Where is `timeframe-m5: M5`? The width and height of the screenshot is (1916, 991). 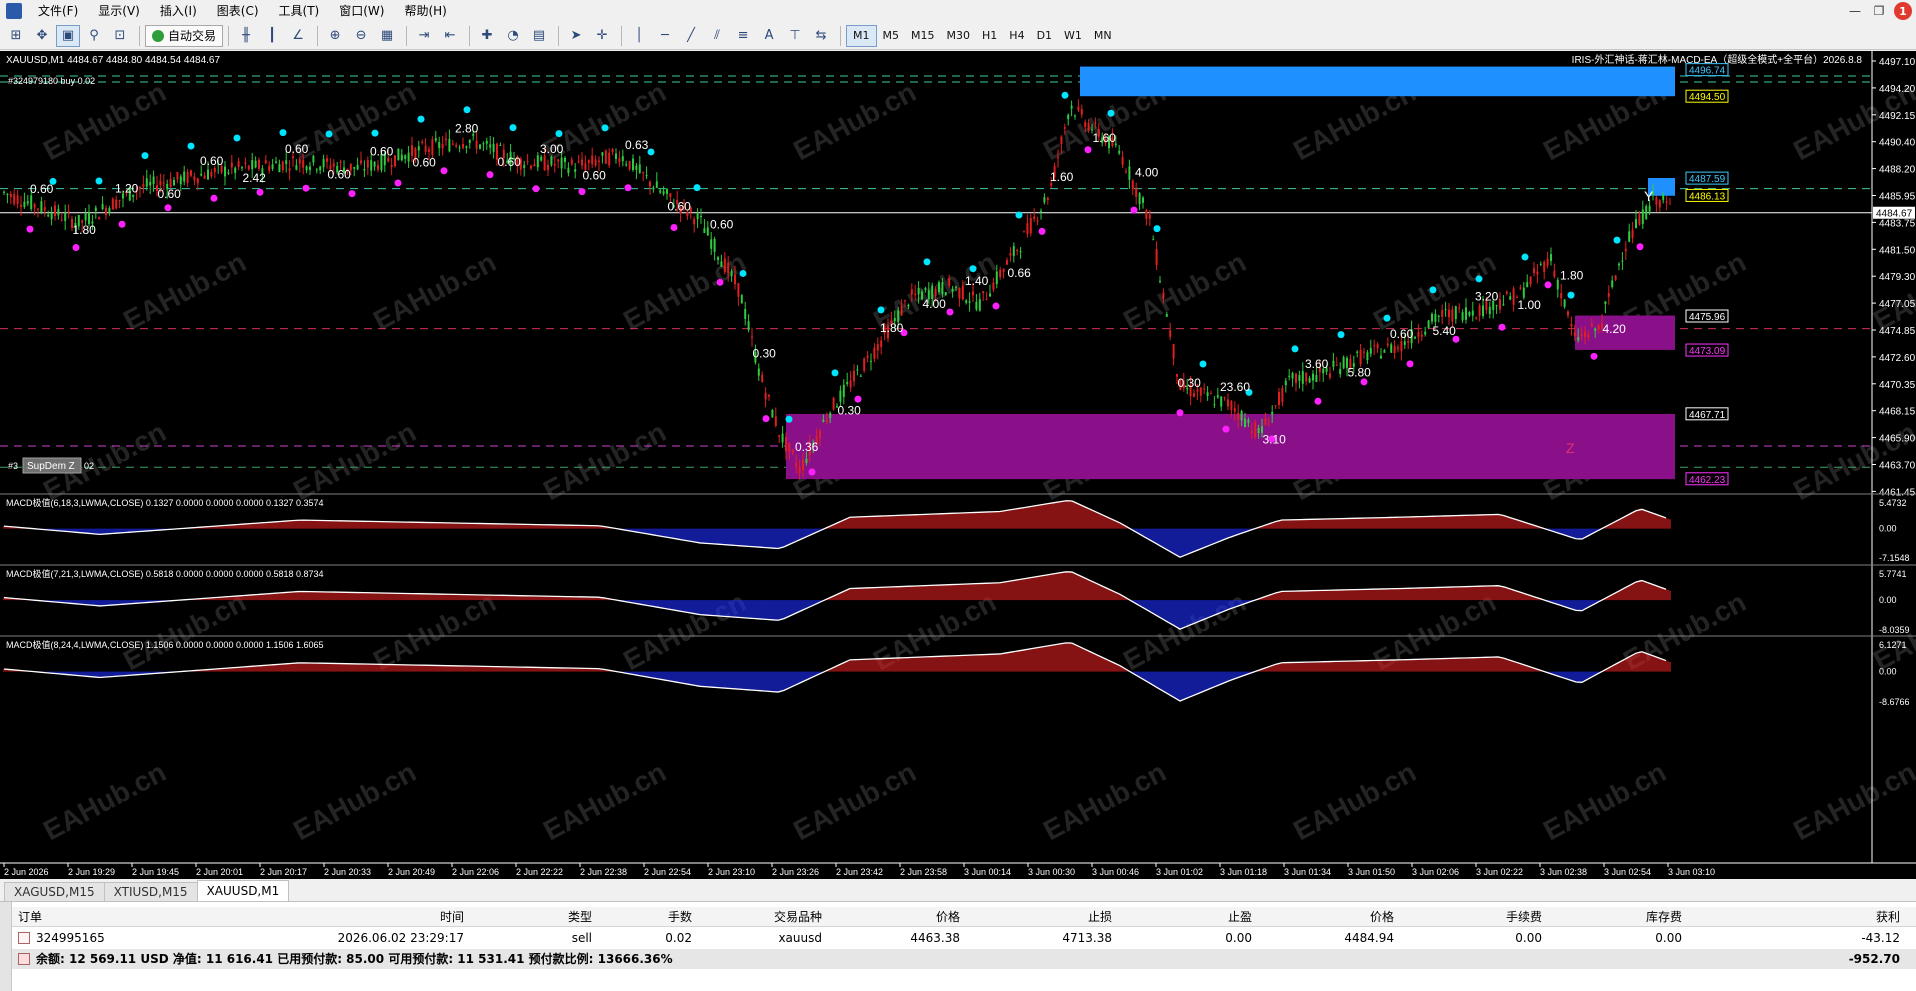 timeframe-m5: M5 is located at coordinates (891, 36).